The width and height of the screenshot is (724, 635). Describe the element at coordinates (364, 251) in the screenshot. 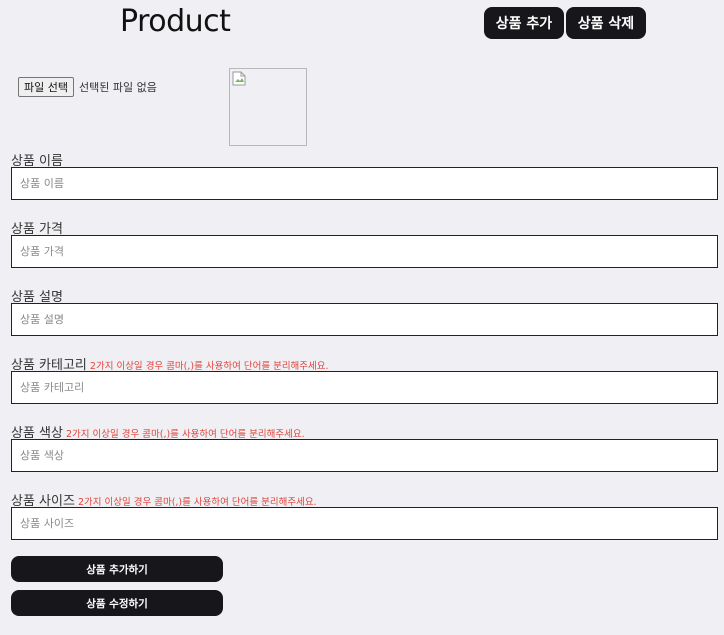

I see `product-price-input` at that location.